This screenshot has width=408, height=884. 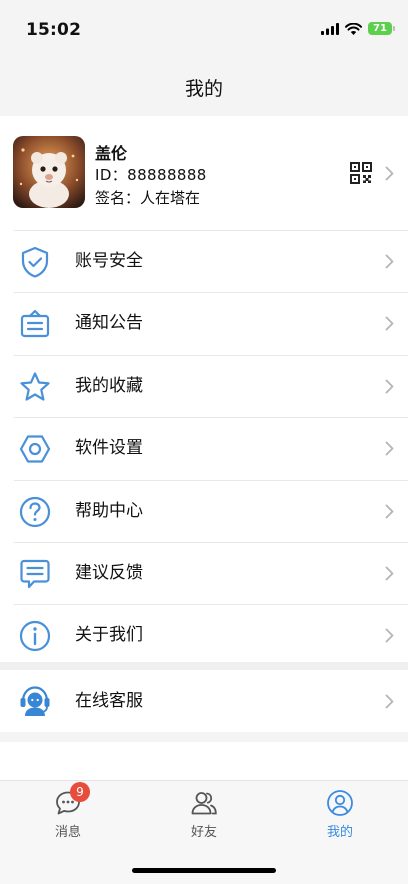 I want to click on friends-icon, so click(x=204, y=803).